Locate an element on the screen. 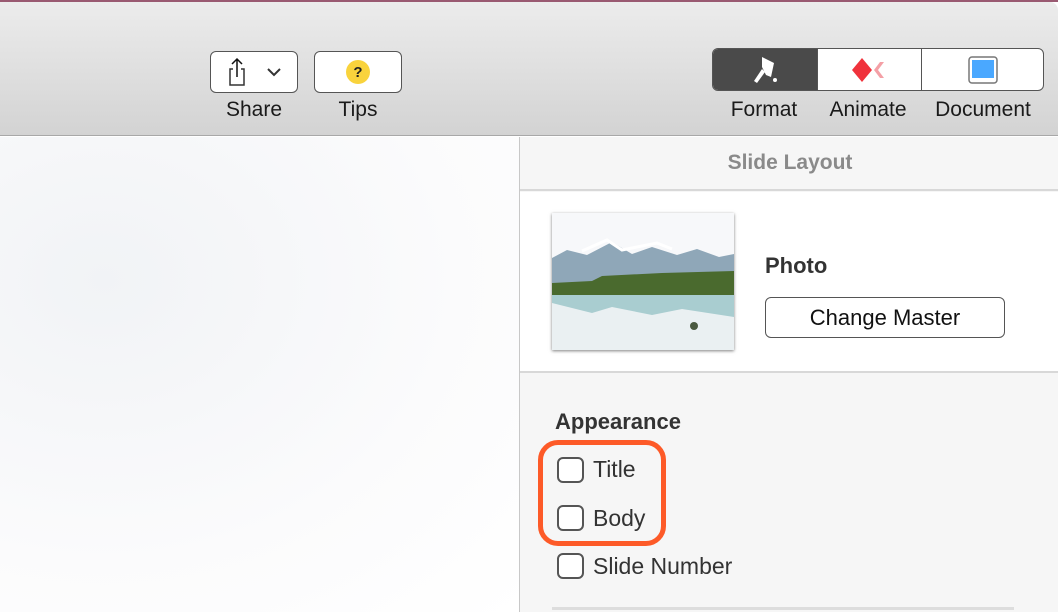 The image size is (1058, 612). question-icon: ? is located at coordinates (358, 72).